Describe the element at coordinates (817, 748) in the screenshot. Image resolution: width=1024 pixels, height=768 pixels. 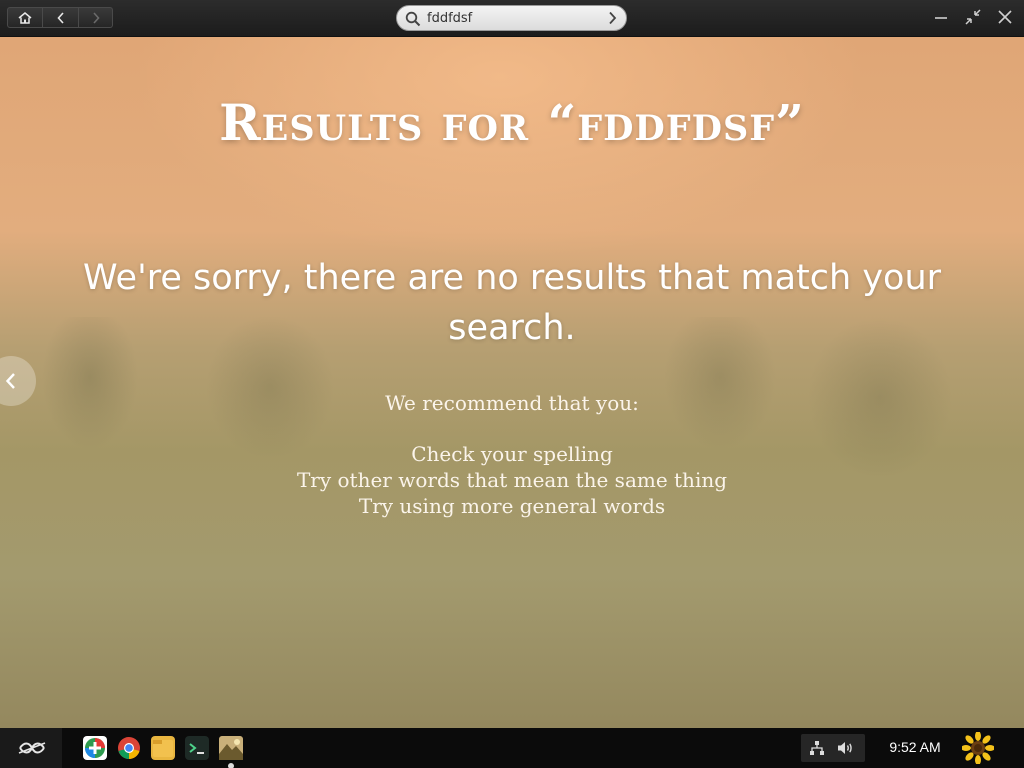
I see `network-icon` at that location.